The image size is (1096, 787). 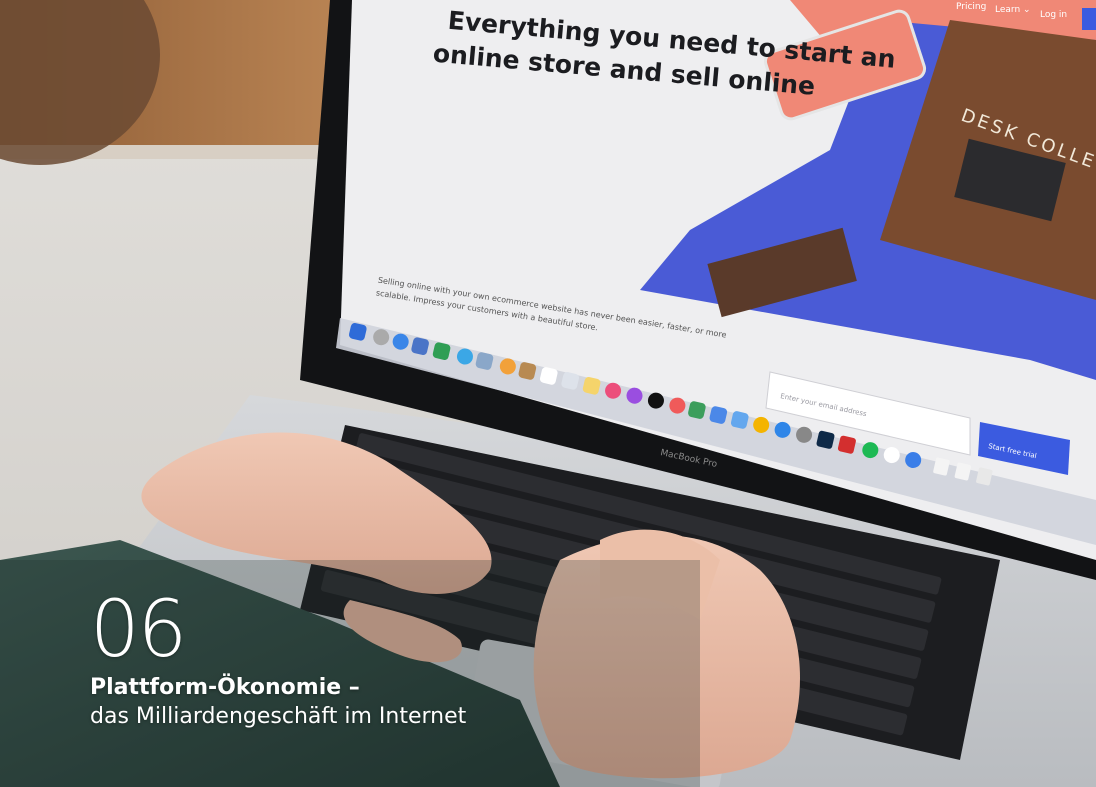 What do you see at coordinates (1013, 10) in the screenshot?
I see `nav-learn: Learn ⌄` at bounding box center [1013, 10].